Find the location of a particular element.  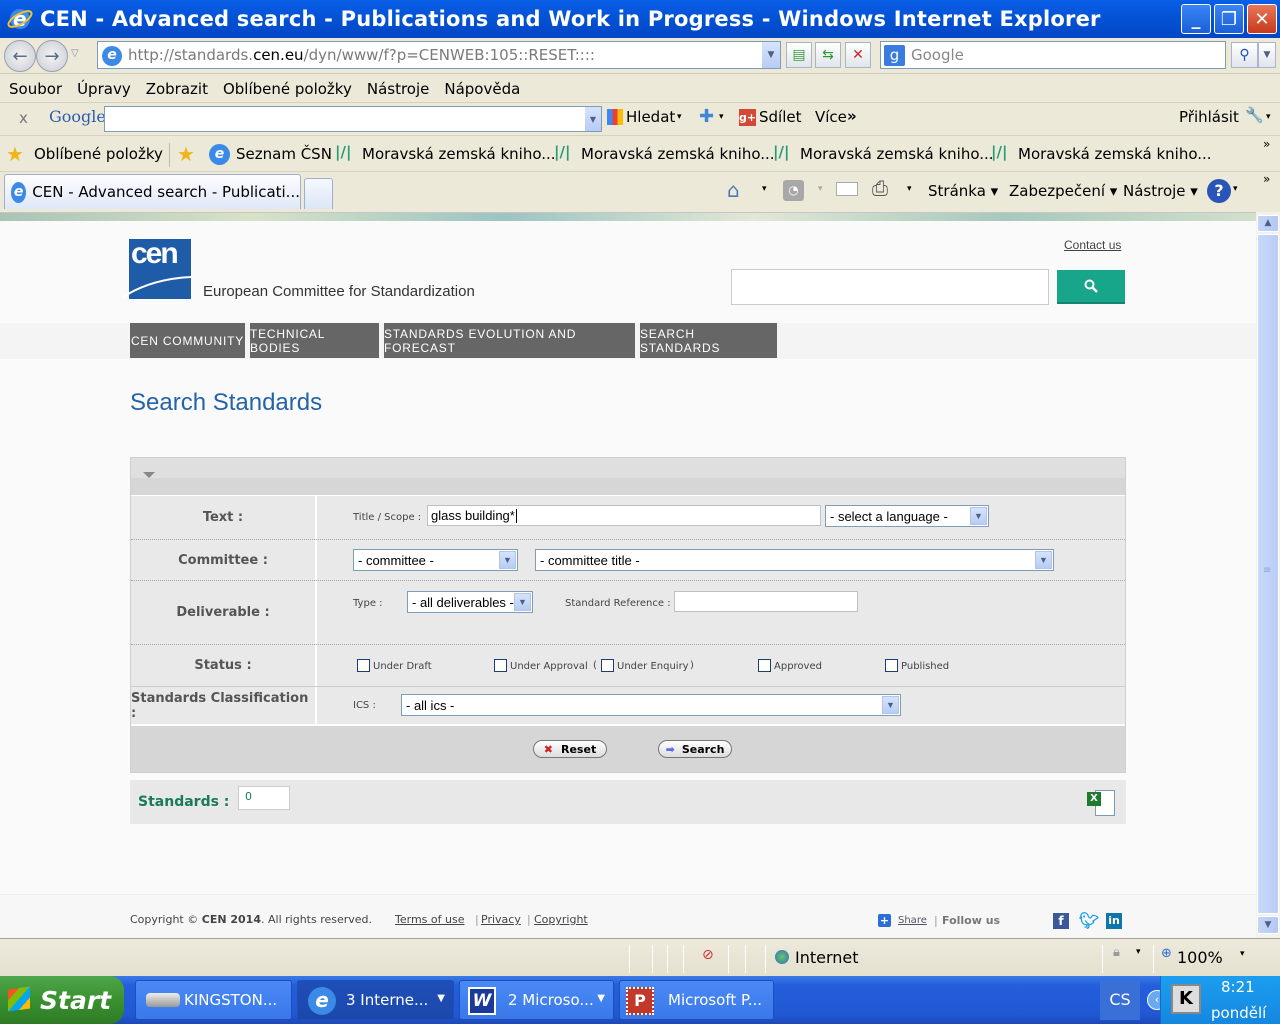

nav-standards-evolution: STANDARDS EVOLUTION AND FORECAST is located at coordinates (509, 340).